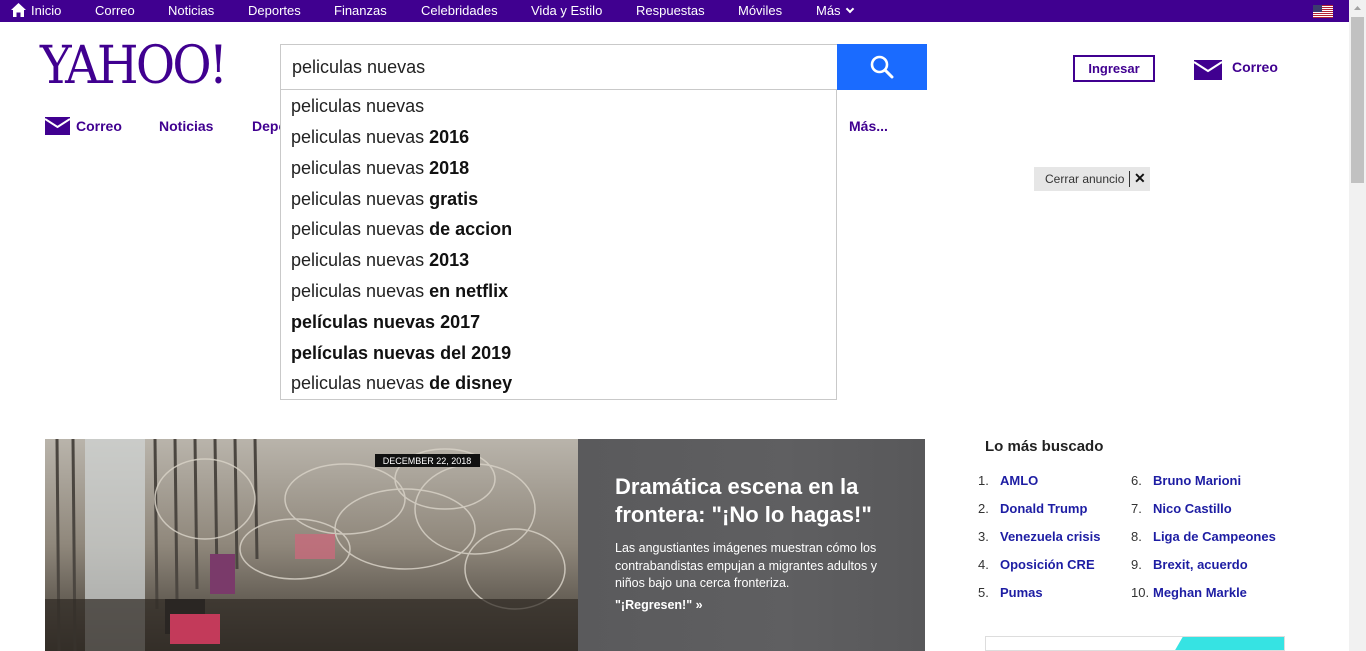  I want to click on trending-item: 10. Meghan Markle, so click(1189, 593).